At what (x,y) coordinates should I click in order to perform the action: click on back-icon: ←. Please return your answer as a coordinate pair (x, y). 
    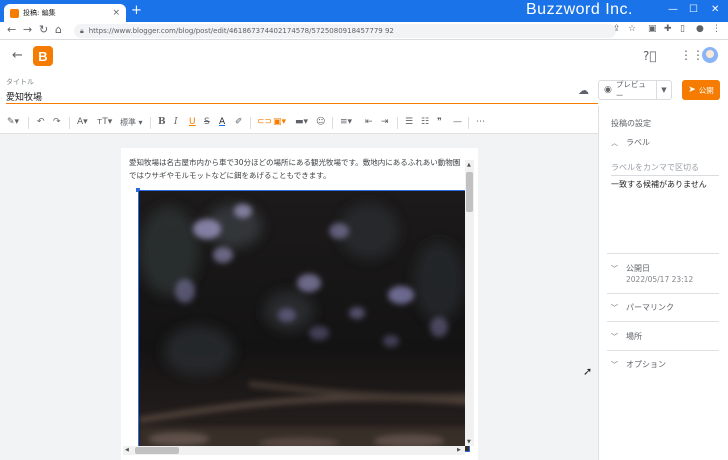
    Looking at the image, I should click on (17, 55).